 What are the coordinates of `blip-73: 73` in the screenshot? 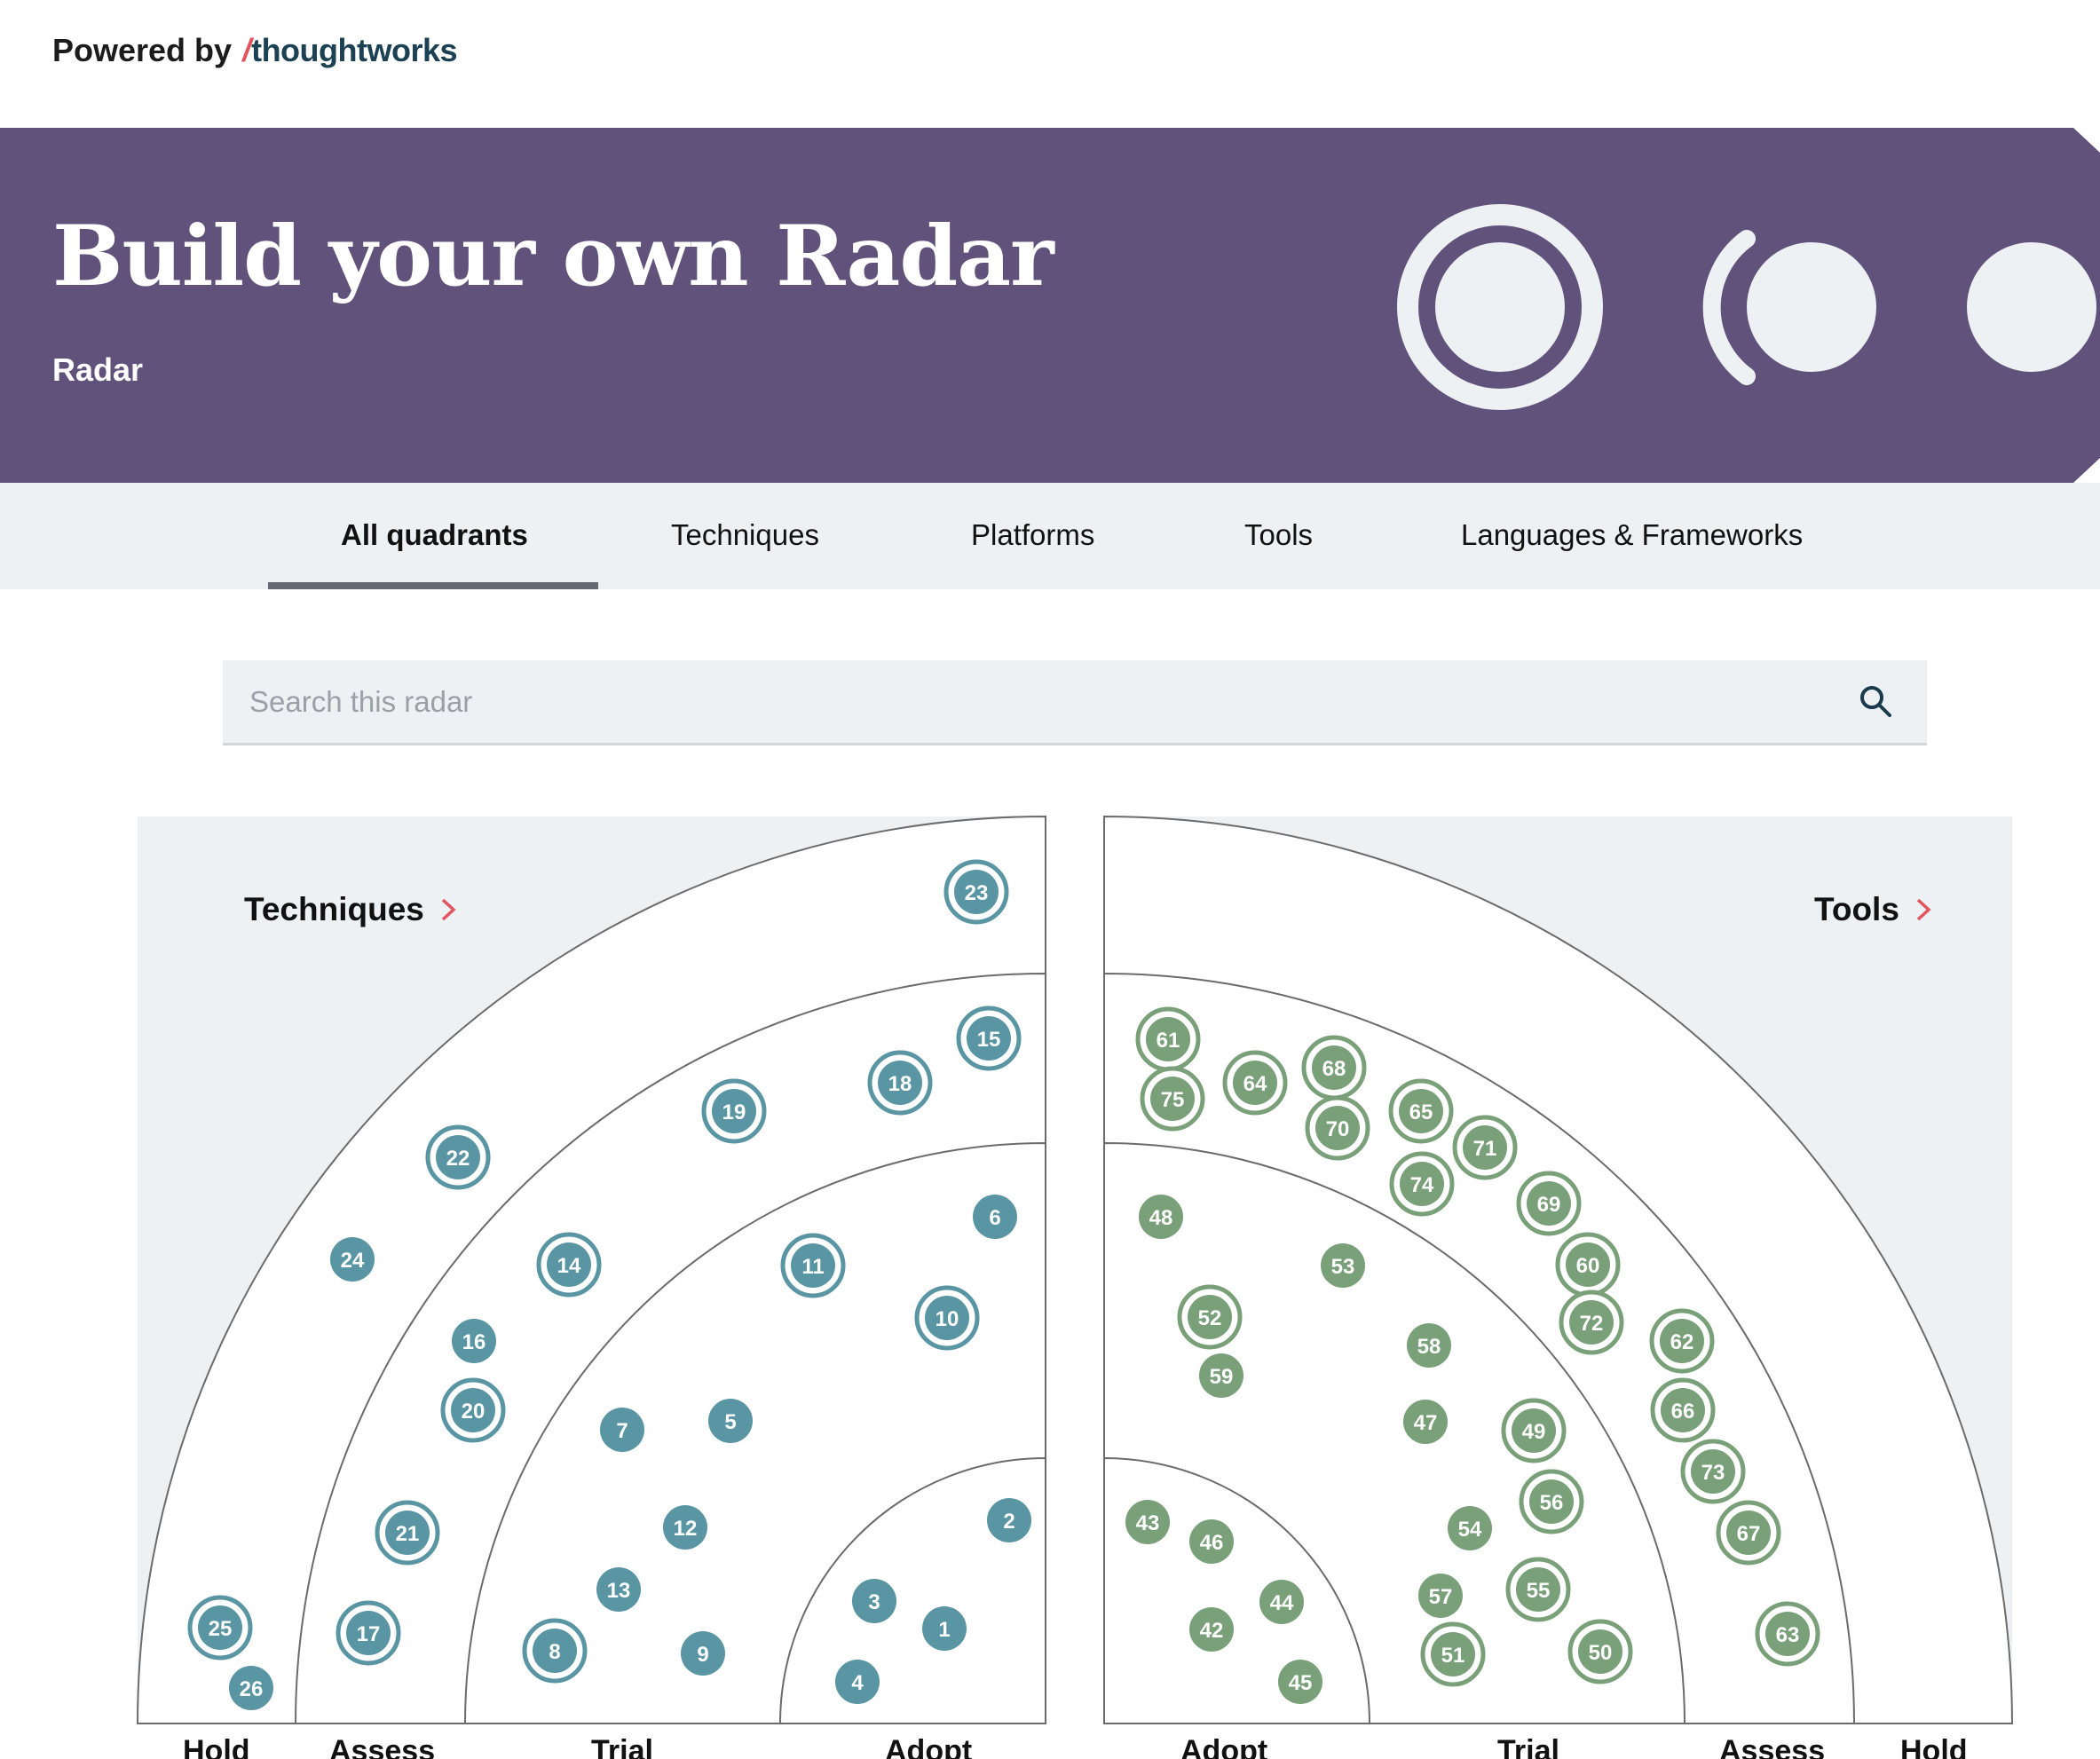 It's located at (1713, 1471).